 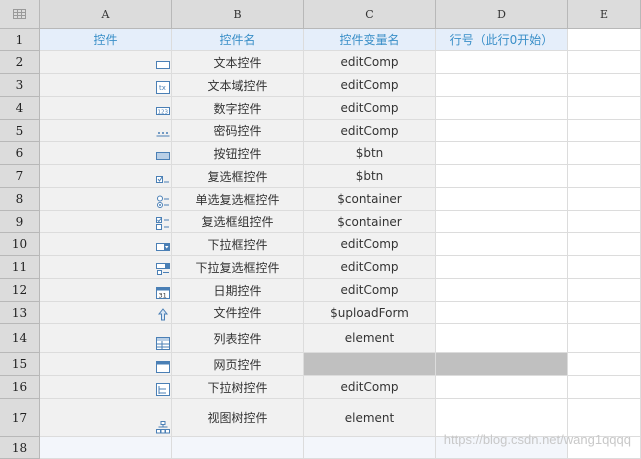 I want to click on control-name-cell: 文本域控件, so click(x=238, y=85).